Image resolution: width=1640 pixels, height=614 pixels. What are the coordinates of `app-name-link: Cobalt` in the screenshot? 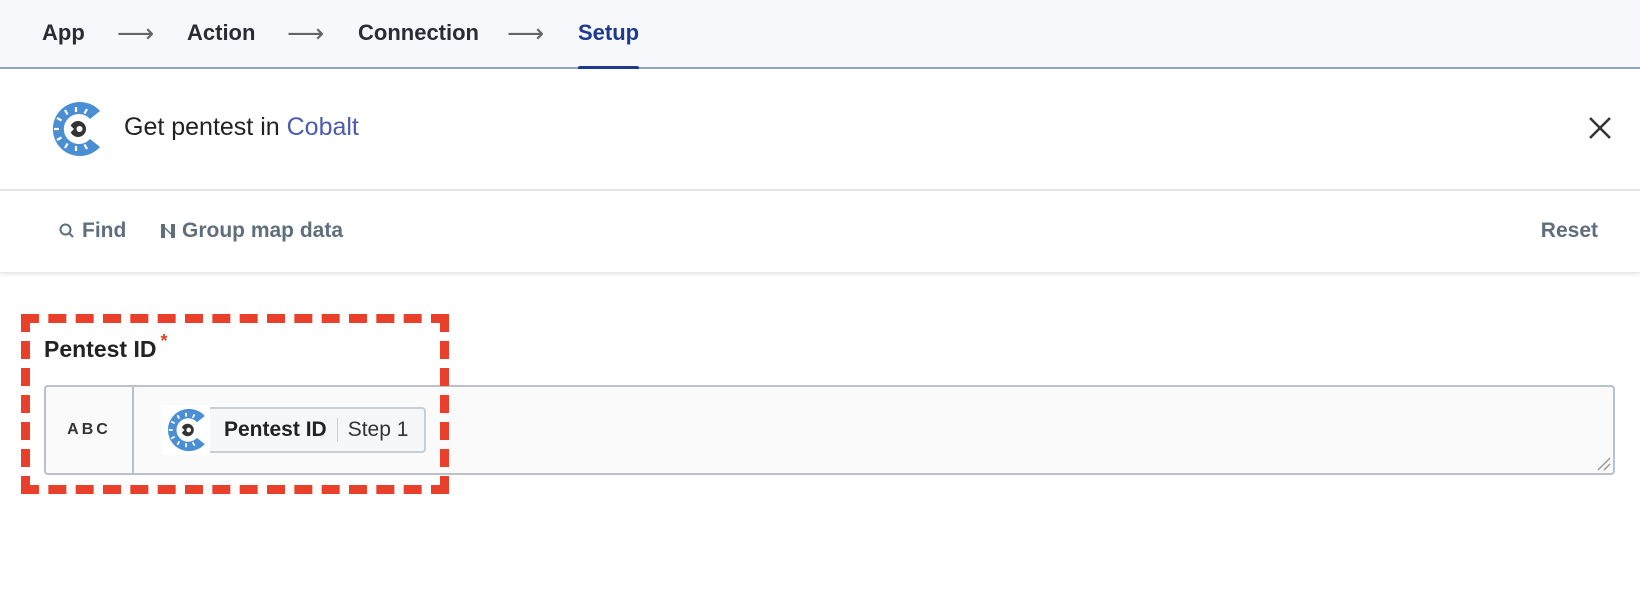 It's located at (323, 127).